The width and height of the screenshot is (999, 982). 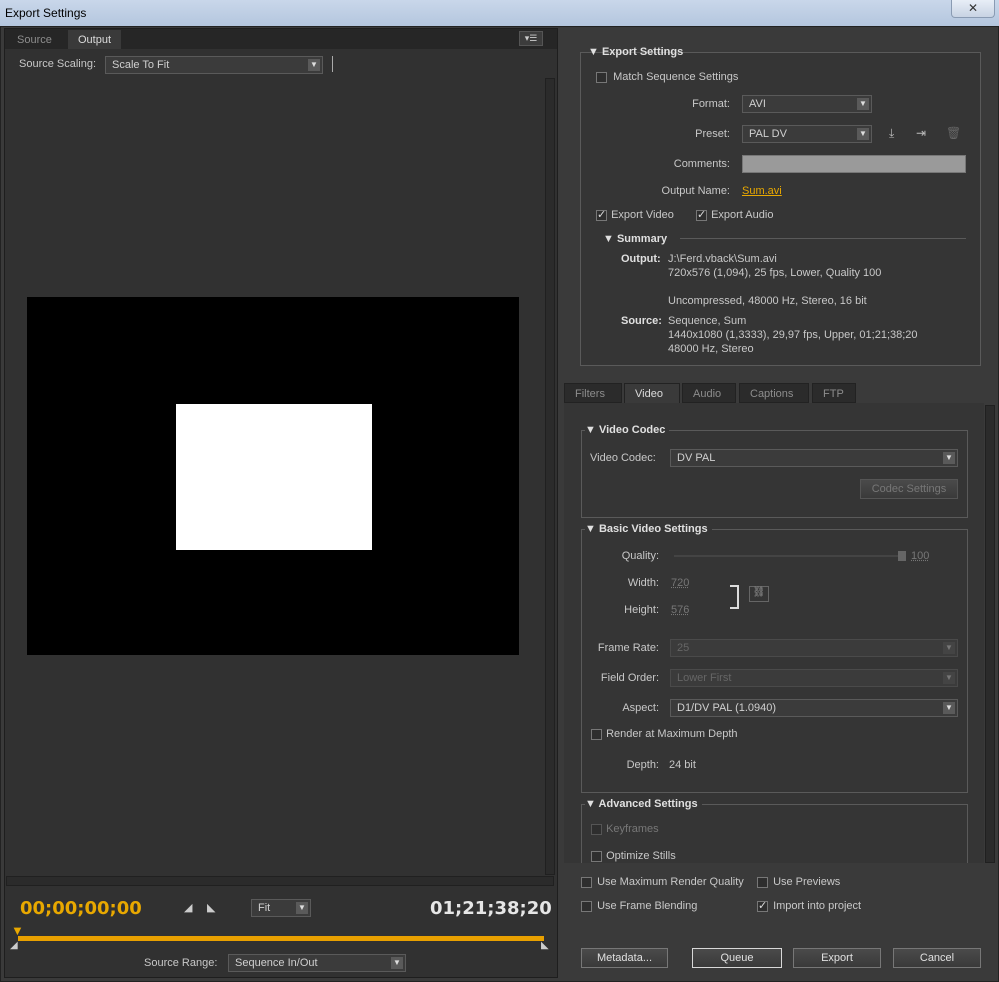 What do you see at coordinates (709, 393) in the screenshot?
I see `tab-audio: Audio` at bounding box center [709, 393].